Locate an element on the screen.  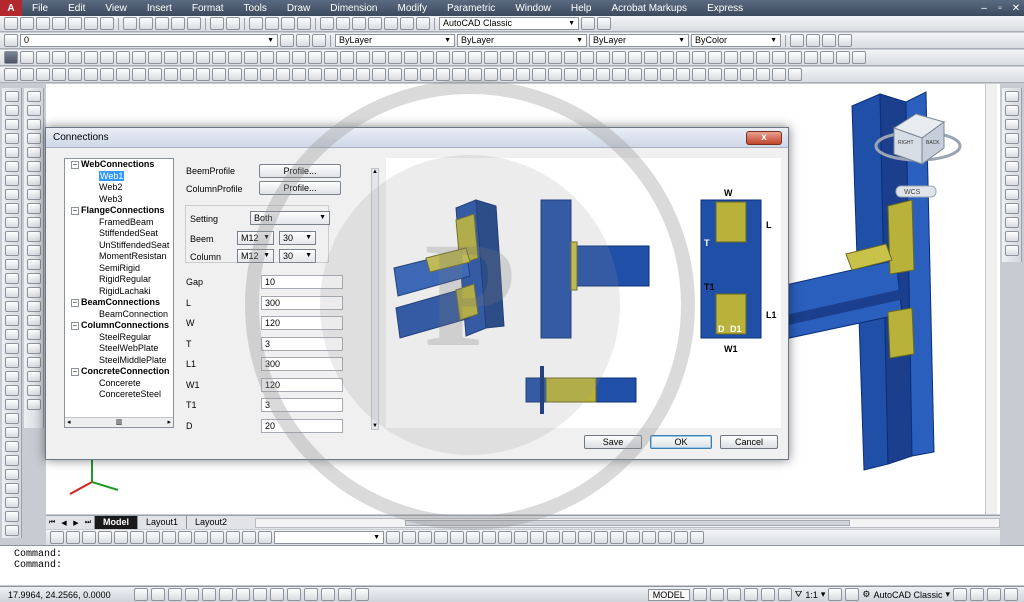
scroll-left-icon: ◂ is located at coordinates (69, 422).